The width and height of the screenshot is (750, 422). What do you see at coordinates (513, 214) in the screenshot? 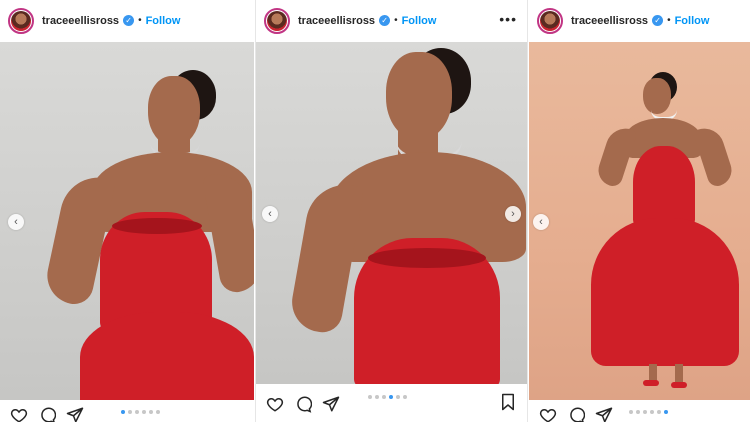
I see `carousel-next-button: ›` at bounding box center [513, 214].